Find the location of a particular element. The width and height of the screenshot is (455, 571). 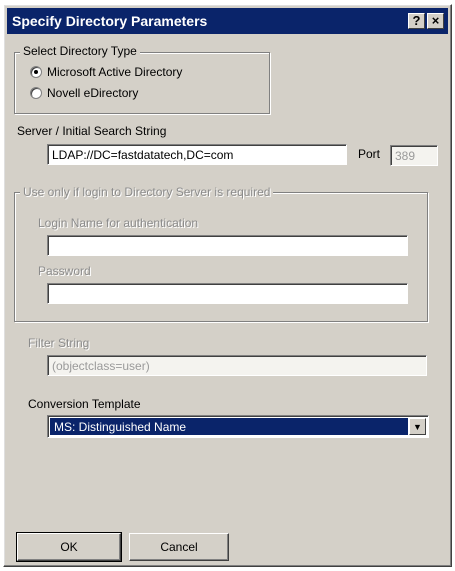

dialog-title: Specify Directory Parameters is located at coordinates (110, 21).